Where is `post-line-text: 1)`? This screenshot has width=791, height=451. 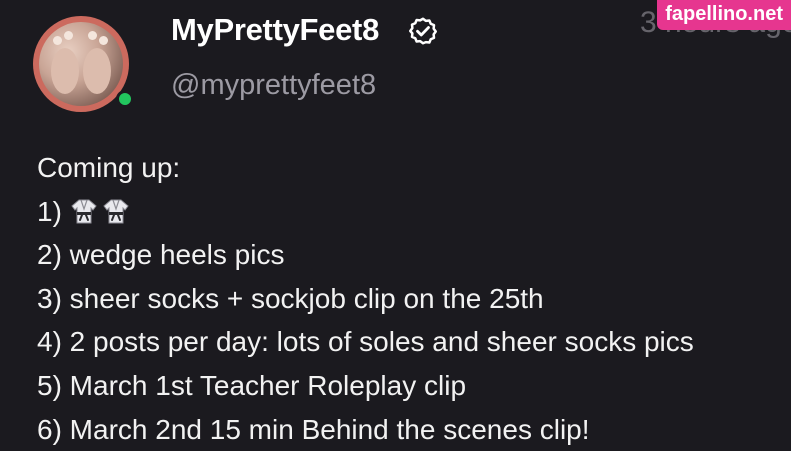 post-line-text: 1) is located at coordinates (53, 211).